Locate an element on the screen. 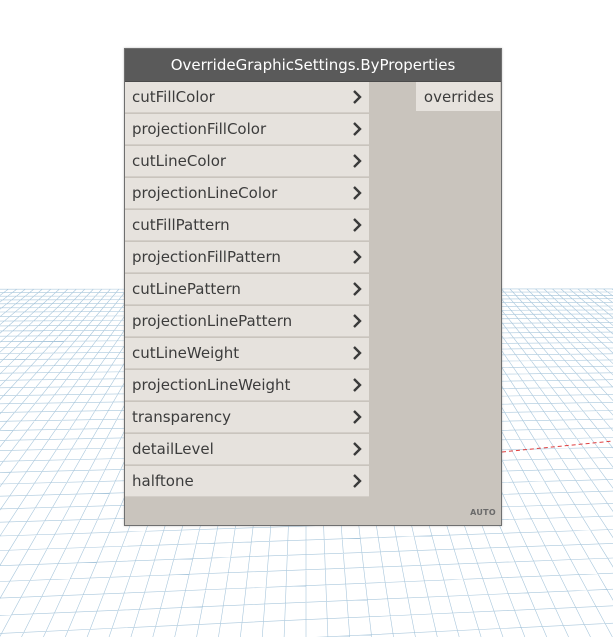 This screenshot has height=637, width=613. input-port-label: cutFillPattern is located at coordinates (181, 225).